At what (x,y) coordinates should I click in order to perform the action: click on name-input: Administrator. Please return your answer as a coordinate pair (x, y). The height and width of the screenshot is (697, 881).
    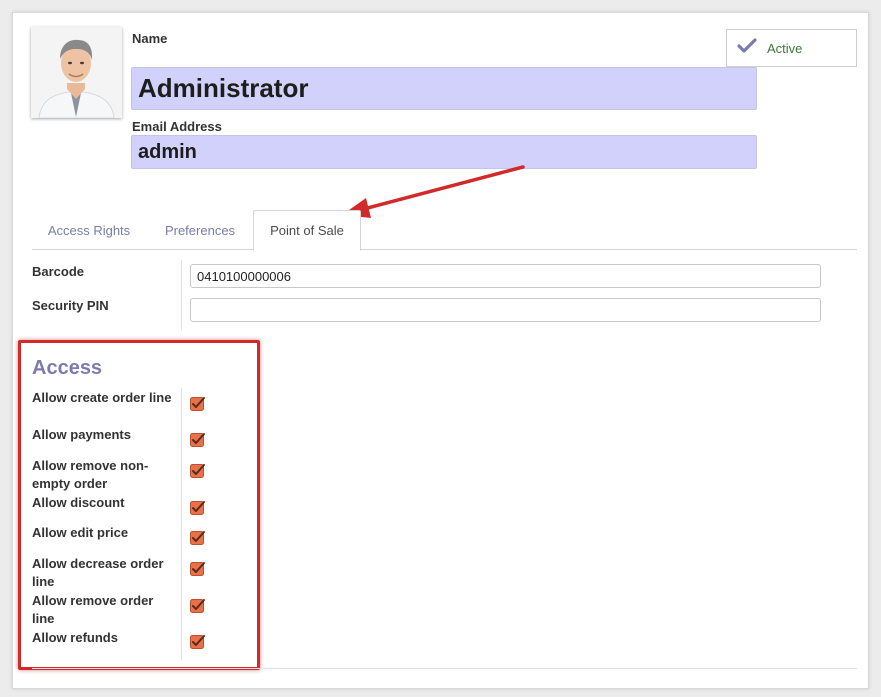
    Looking at the image, I should click on (444, 88).